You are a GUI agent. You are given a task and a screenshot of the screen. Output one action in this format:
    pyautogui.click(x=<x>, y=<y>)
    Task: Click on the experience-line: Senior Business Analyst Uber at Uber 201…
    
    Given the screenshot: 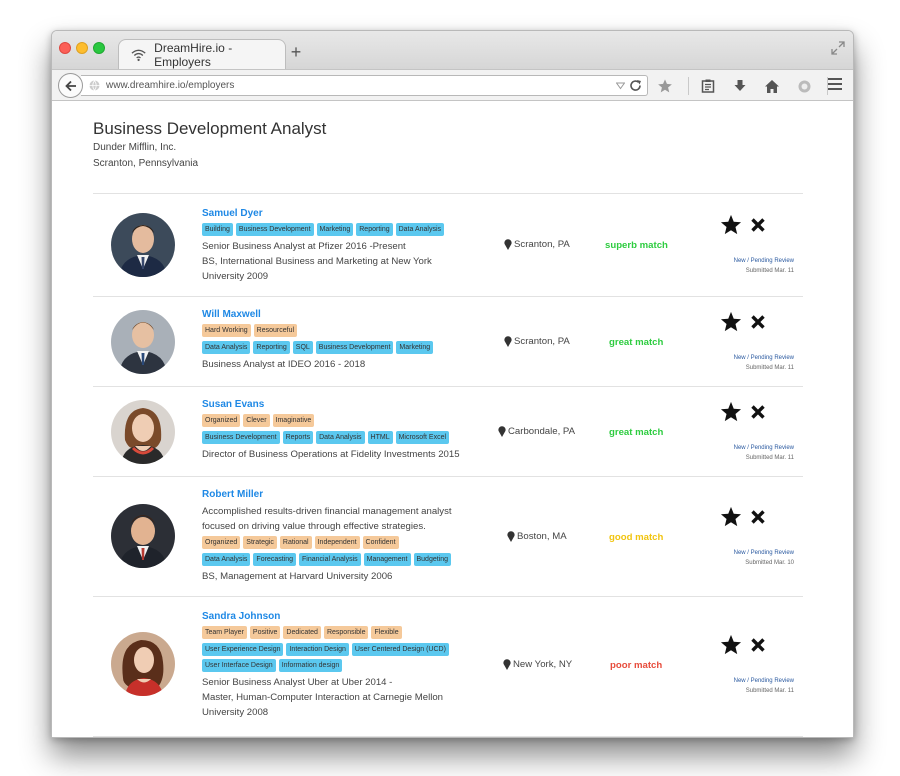 What is the action you would take?
    pyautogui.click(x=297, y=682)
    